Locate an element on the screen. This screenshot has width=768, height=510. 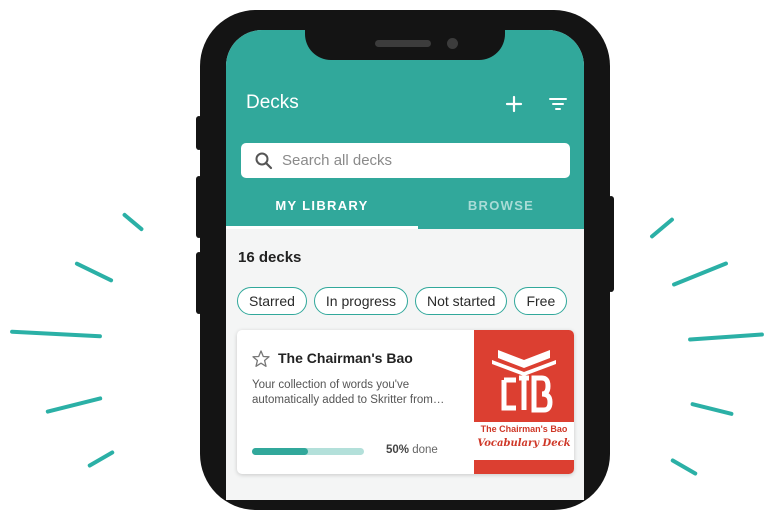
search-input: Search all decks is located at coordinates (405, 160).